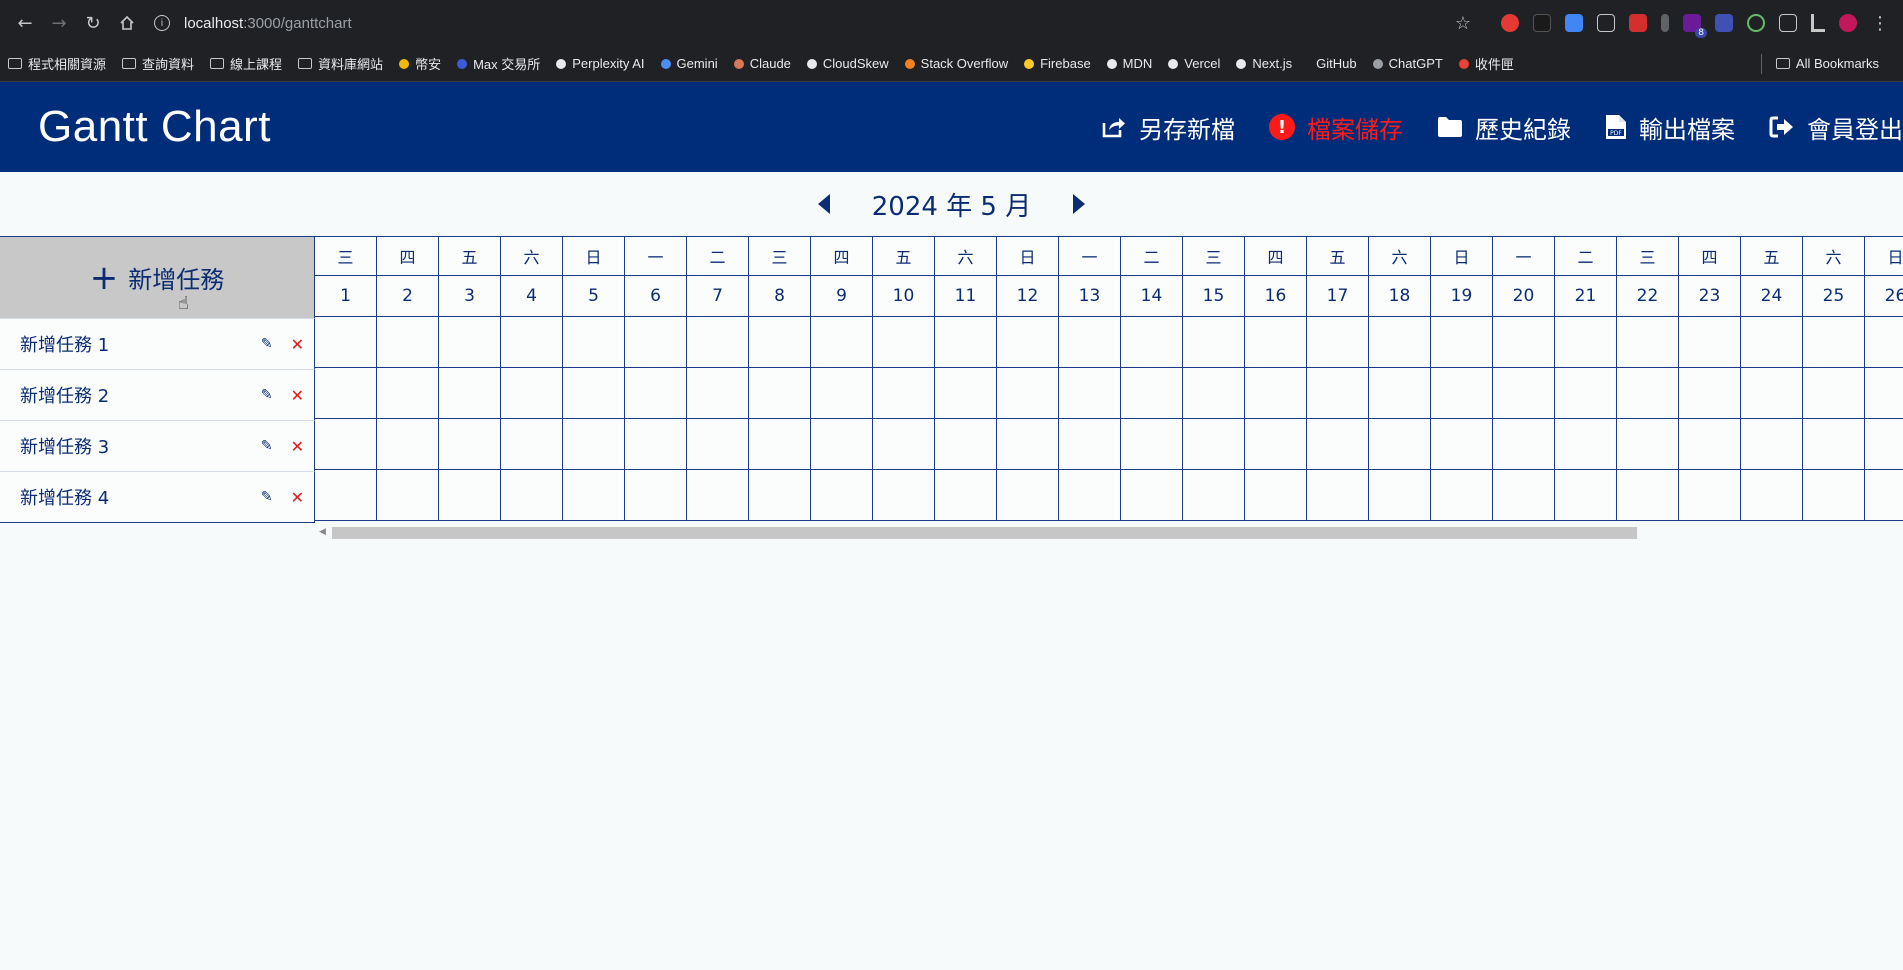 The height and width of the screenshot is (970, 1903). Describe the element at coordinates (1407, 63) in the screenshot. I see `bookmark-item: ChatGPT` at that location.